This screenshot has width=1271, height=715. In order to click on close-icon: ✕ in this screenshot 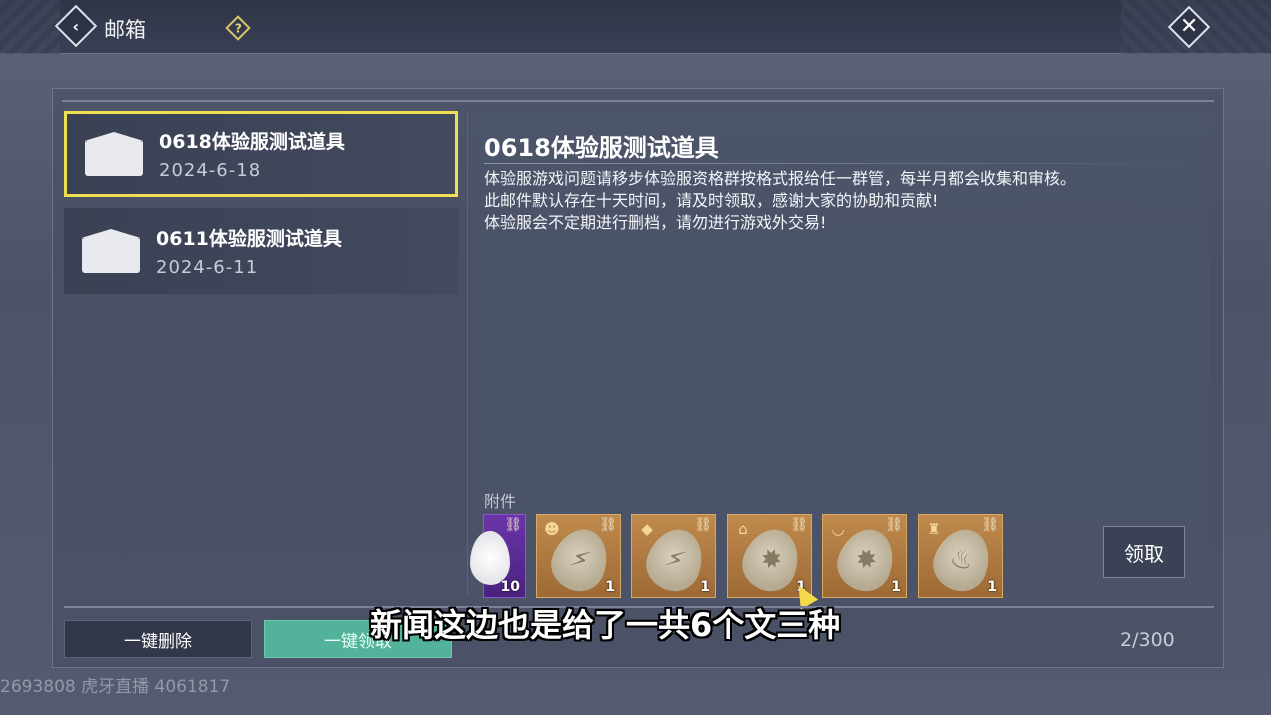, I will do `click(1189, 27)`.